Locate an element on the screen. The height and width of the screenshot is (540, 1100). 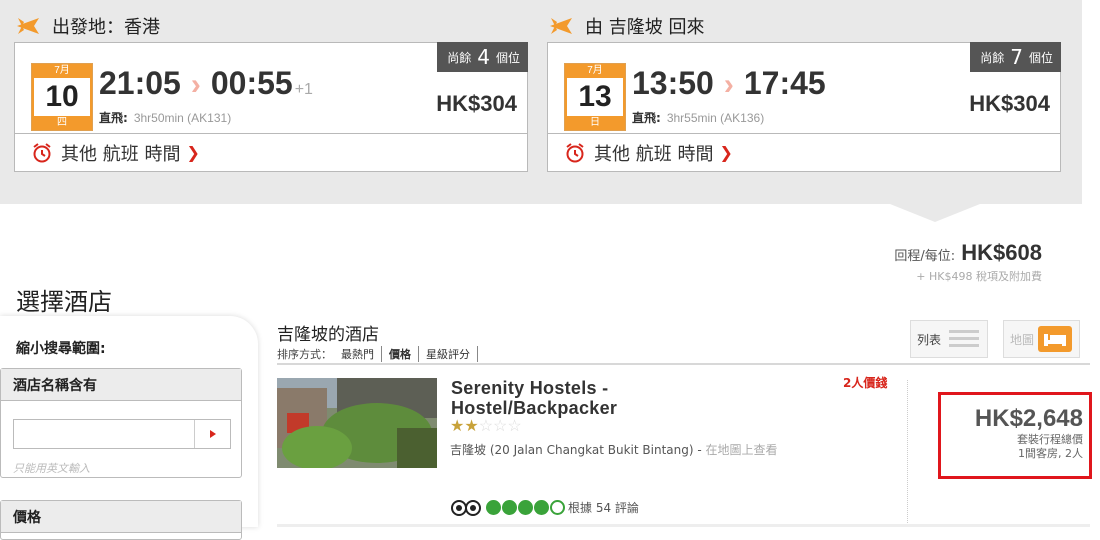
depart-time: 21:05 is located at coordinates (140, 83).